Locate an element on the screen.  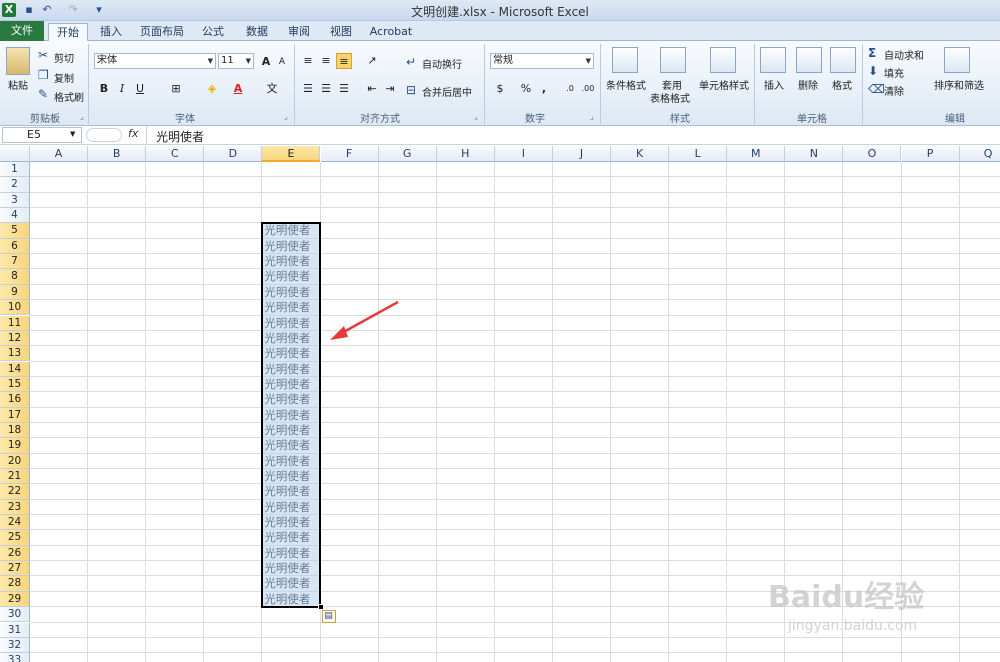
row-header-26: 26 is located at coordinates (15, 553).